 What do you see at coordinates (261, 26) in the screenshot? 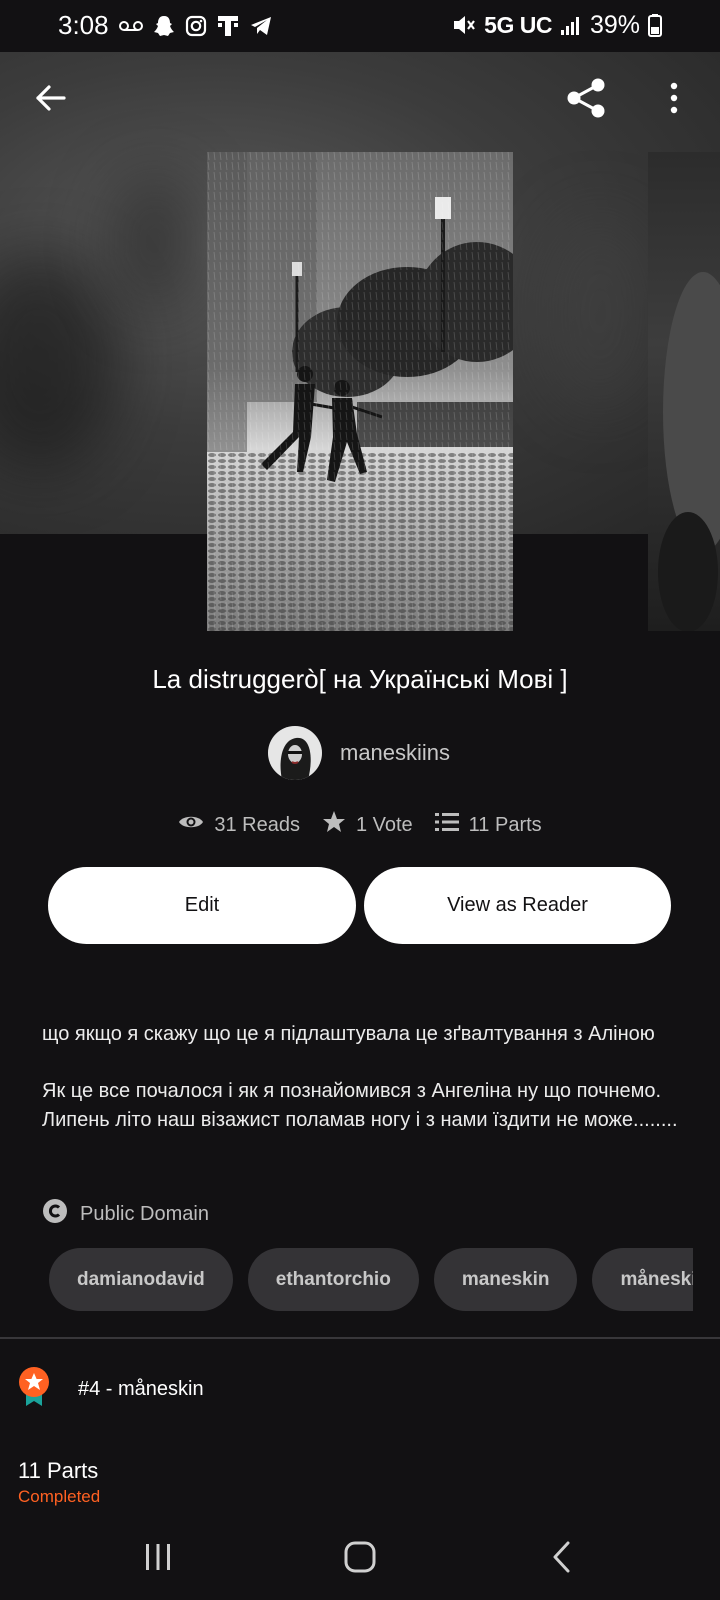
I see `telegram-icon` at bounding box center [261, 26].